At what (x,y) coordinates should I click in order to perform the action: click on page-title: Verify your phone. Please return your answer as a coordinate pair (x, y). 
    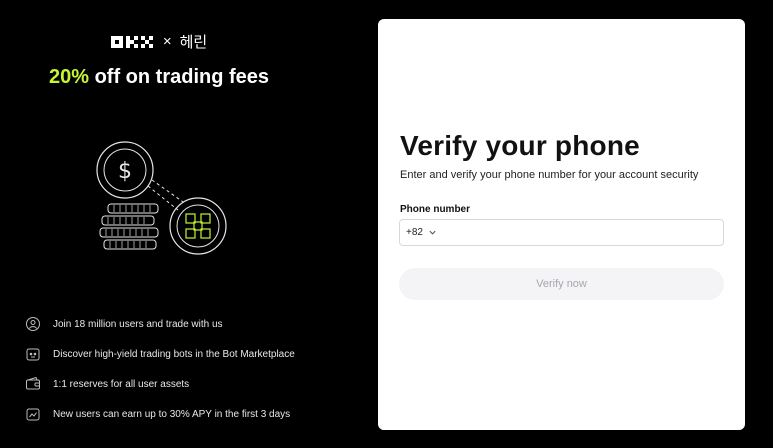
    Looking at the image, I should click on (520, 145).